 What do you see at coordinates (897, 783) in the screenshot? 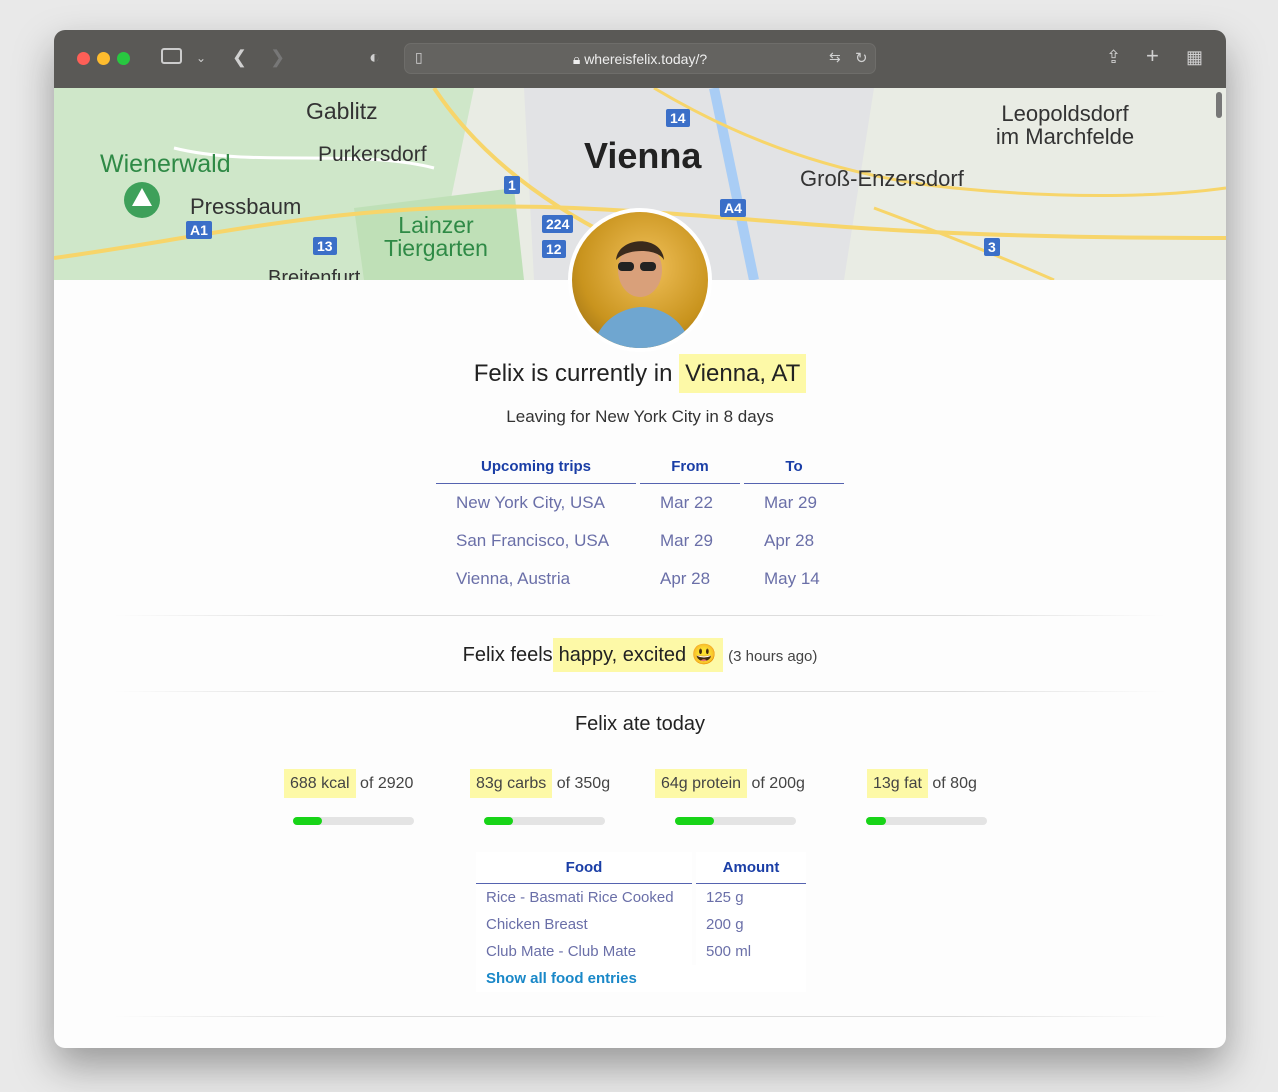
I see `macro-value: 13g fat` at bounding box center [897, 783].